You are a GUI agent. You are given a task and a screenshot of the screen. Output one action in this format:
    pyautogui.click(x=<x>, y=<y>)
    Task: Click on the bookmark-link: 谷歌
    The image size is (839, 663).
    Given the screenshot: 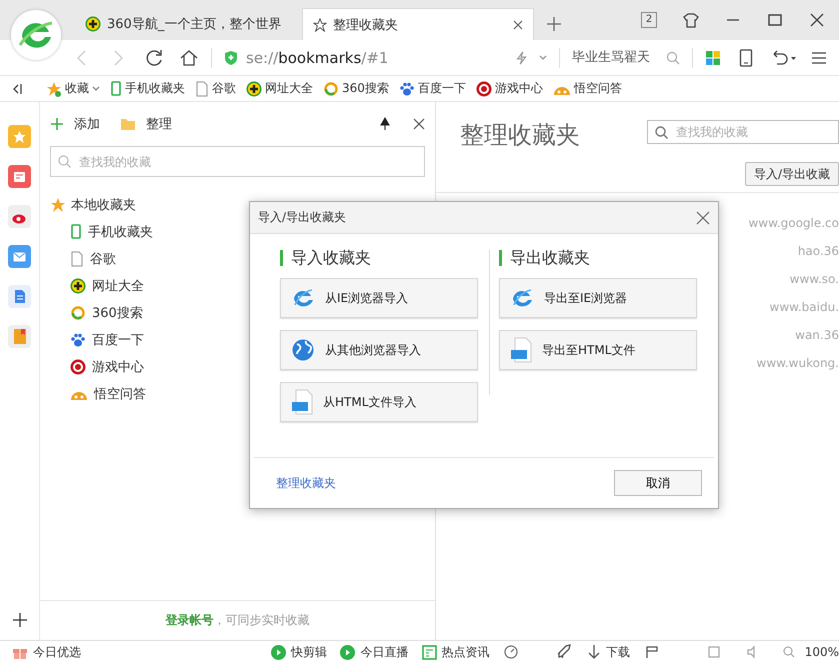 What is the action you would take?
    pyautogui.click(x=215, y=88)
    